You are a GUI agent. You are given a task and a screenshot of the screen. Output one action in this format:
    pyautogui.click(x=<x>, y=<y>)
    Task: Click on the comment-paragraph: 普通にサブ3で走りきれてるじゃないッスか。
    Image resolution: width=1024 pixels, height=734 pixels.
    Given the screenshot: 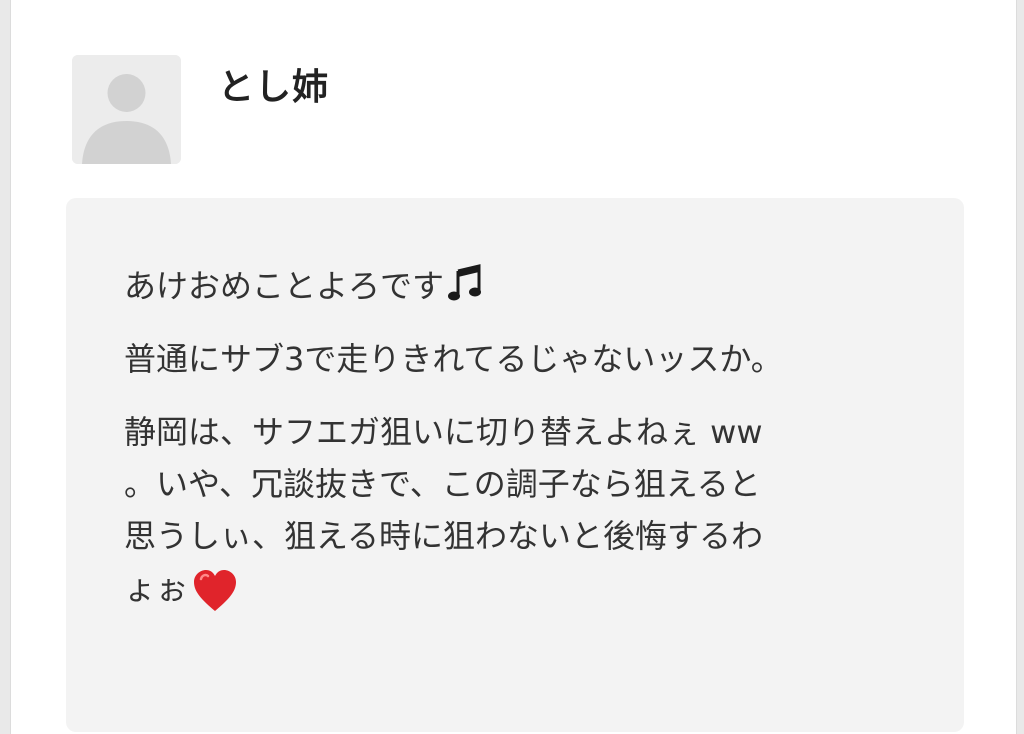 What is the action you would take?
    pyautogui.click(x=519, y=359)
    